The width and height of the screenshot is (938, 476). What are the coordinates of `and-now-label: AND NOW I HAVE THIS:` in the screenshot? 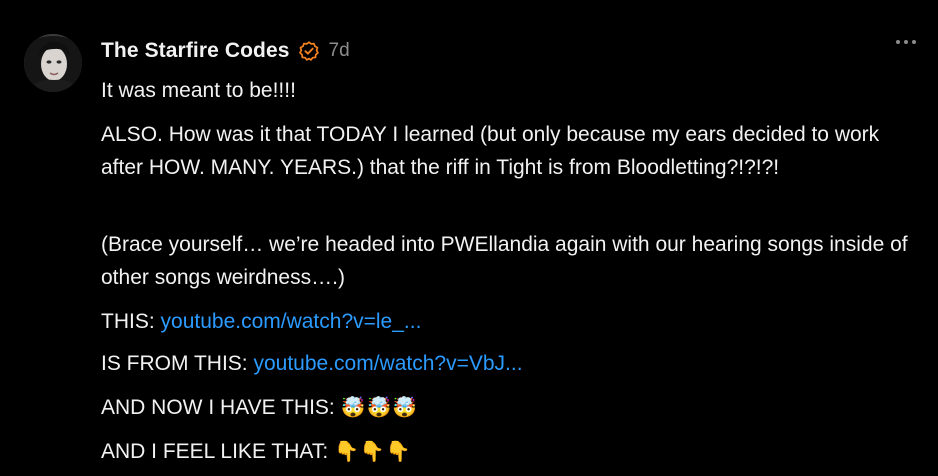 It's located at (221, 407).